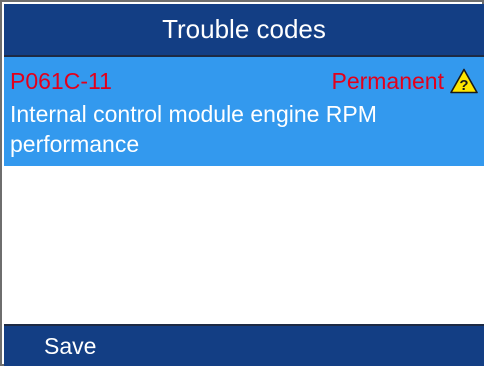 The image size is (484, 366). I want to click on bottom-bar: Save, so click(244, 345).